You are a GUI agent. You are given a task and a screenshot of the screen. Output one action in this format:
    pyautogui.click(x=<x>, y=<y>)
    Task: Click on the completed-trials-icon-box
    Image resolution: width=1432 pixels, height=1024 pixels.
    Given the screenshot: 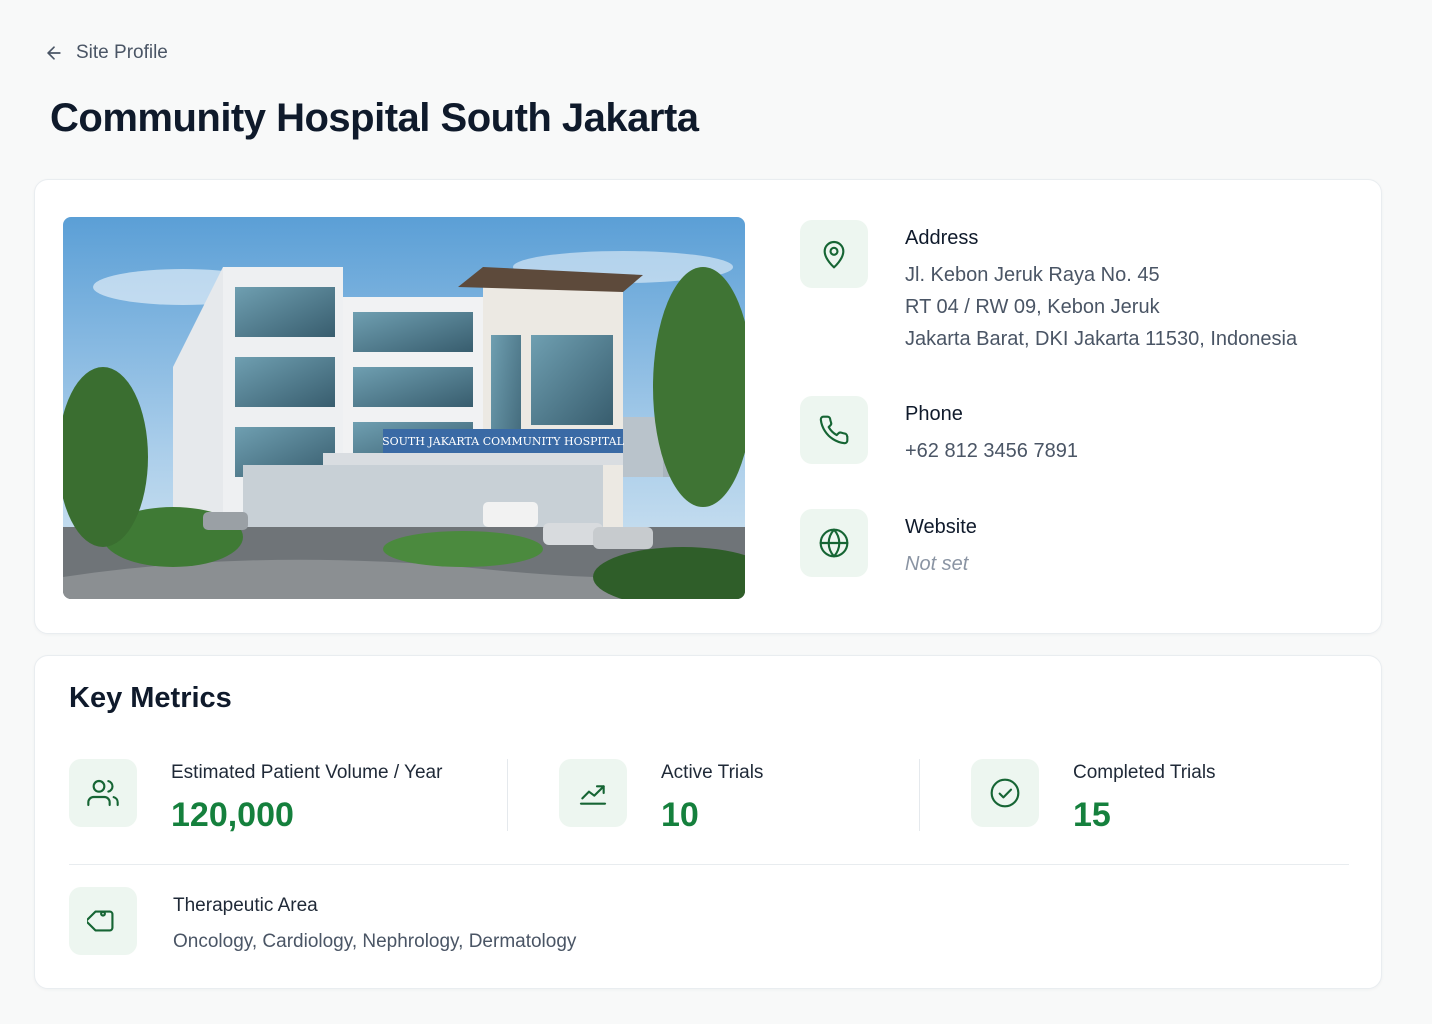 What is the action you would take?
    pyautogui.click(x=1005, y=793)
    